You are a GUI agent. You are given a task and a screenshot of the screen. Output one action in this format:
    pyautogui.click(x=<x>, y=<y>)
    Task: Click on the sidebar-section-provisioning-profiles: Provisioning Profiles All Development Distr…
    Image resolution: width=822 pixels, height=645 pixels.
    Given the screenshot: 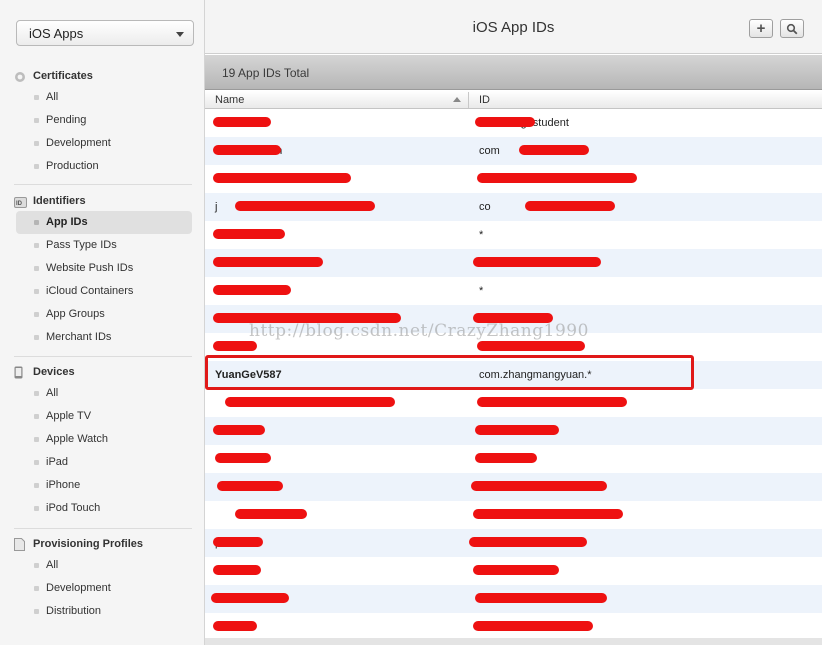 What is the action you would take?
    pyautogui.click(x=102, y=578)
    